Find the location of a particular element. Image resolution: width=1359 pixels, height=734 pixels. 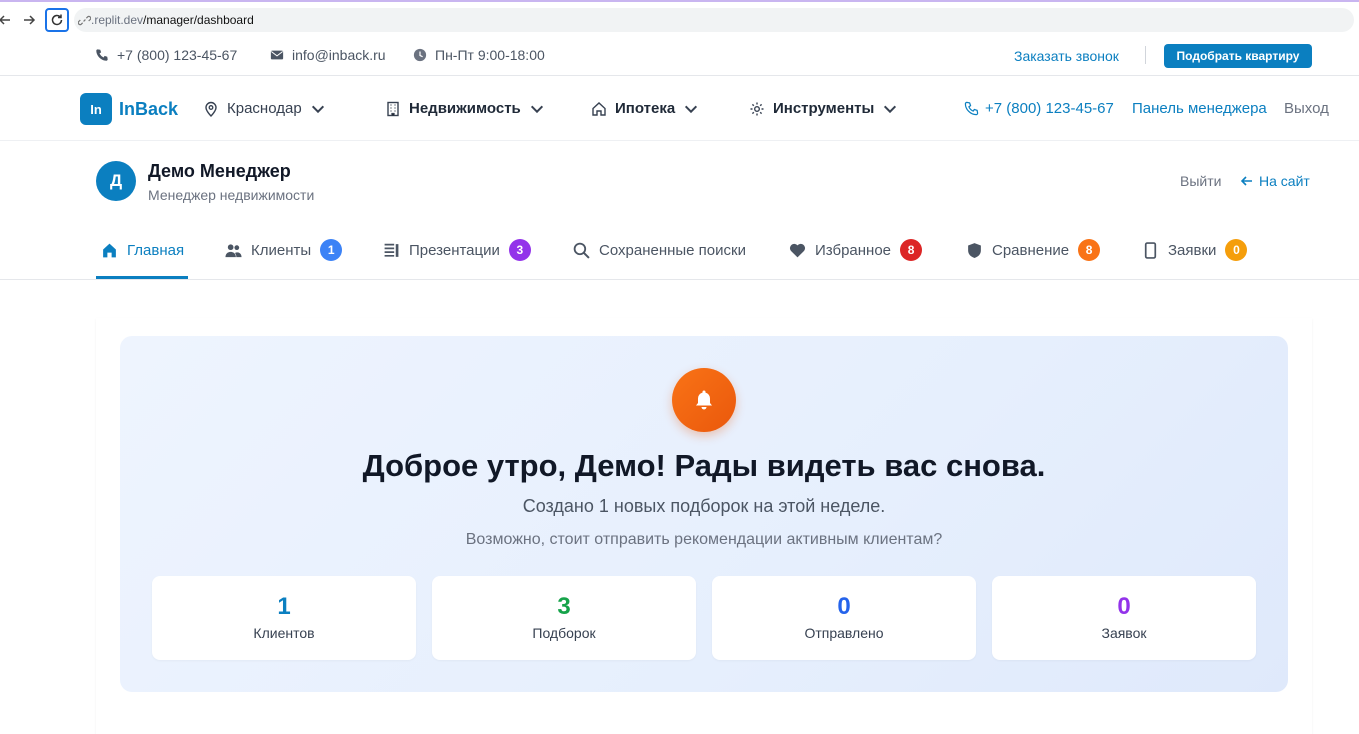

stat-label: Клиентов is located at coordinates (284, 633).